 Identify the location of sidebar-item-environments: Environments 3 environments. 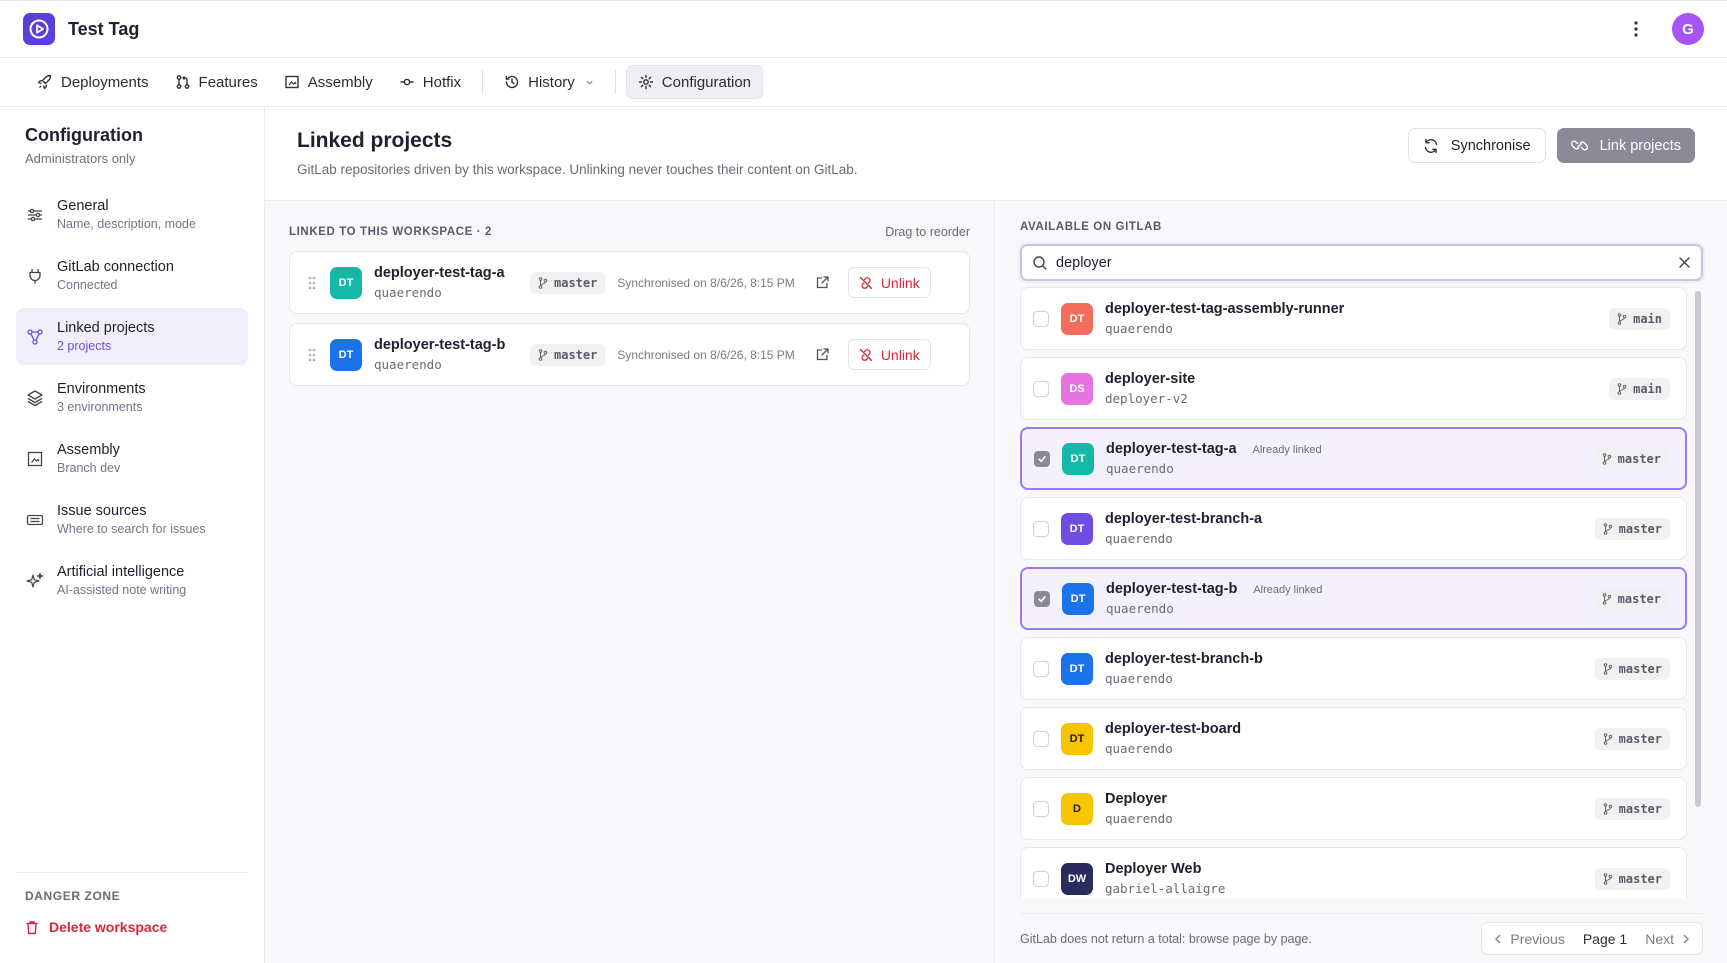
(132, 397).